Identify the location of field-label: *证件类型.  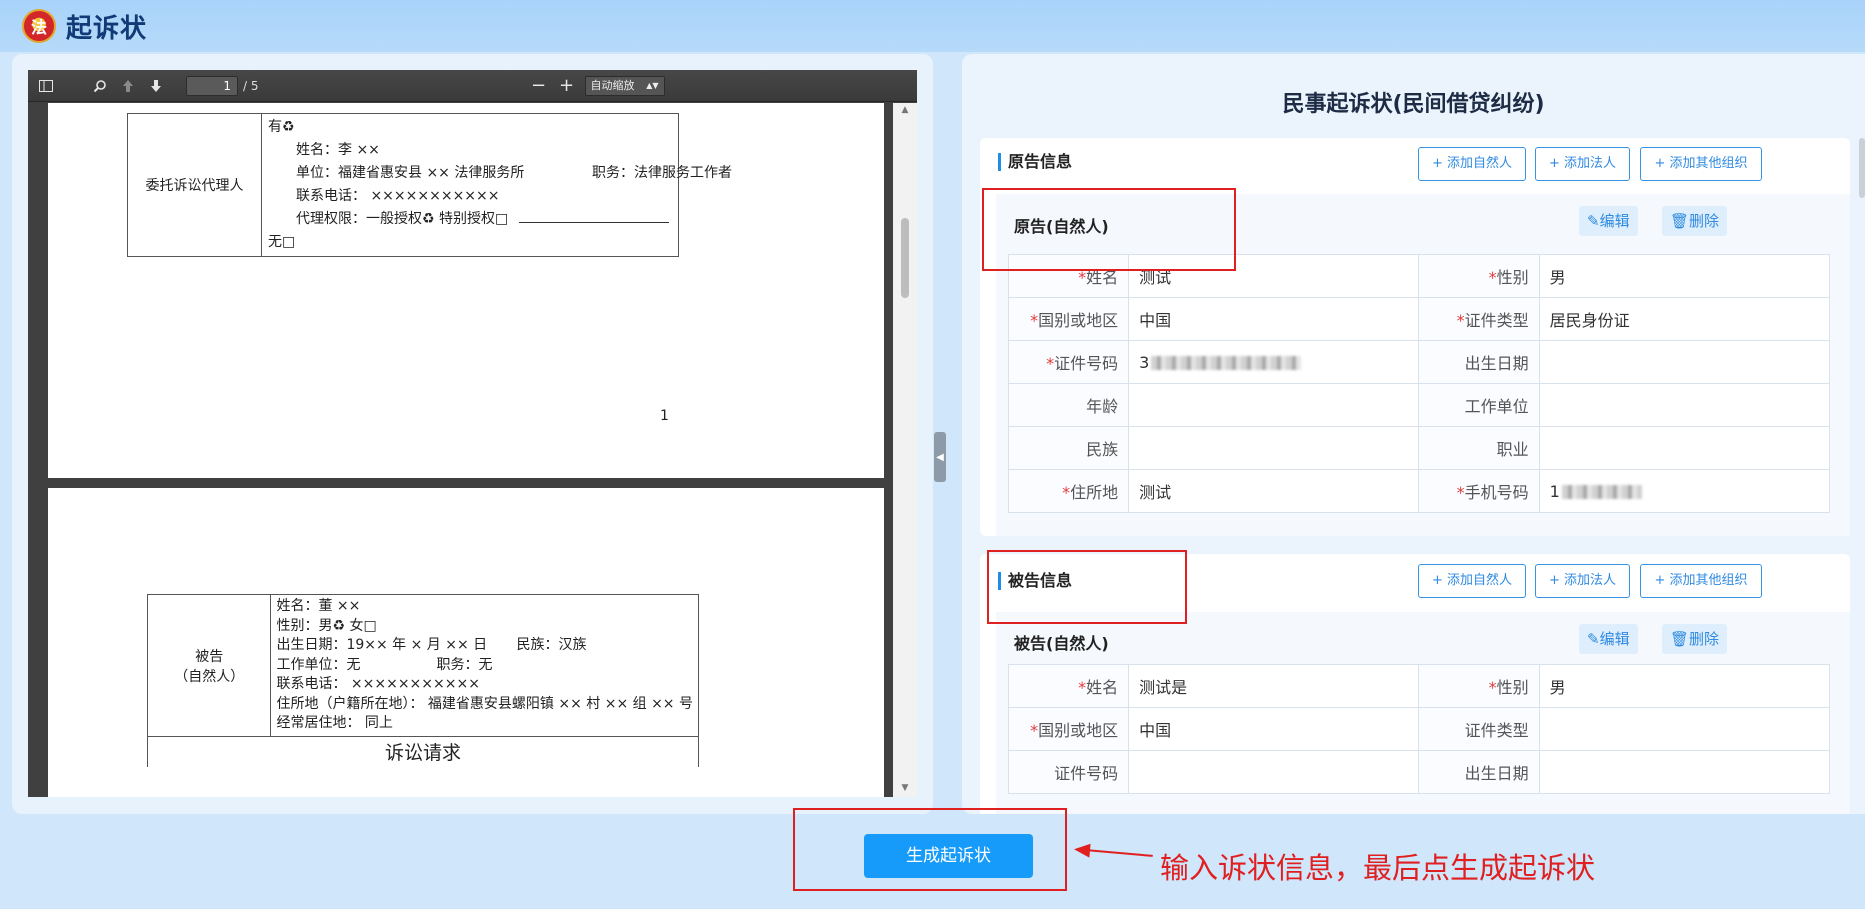
(1479, 319).